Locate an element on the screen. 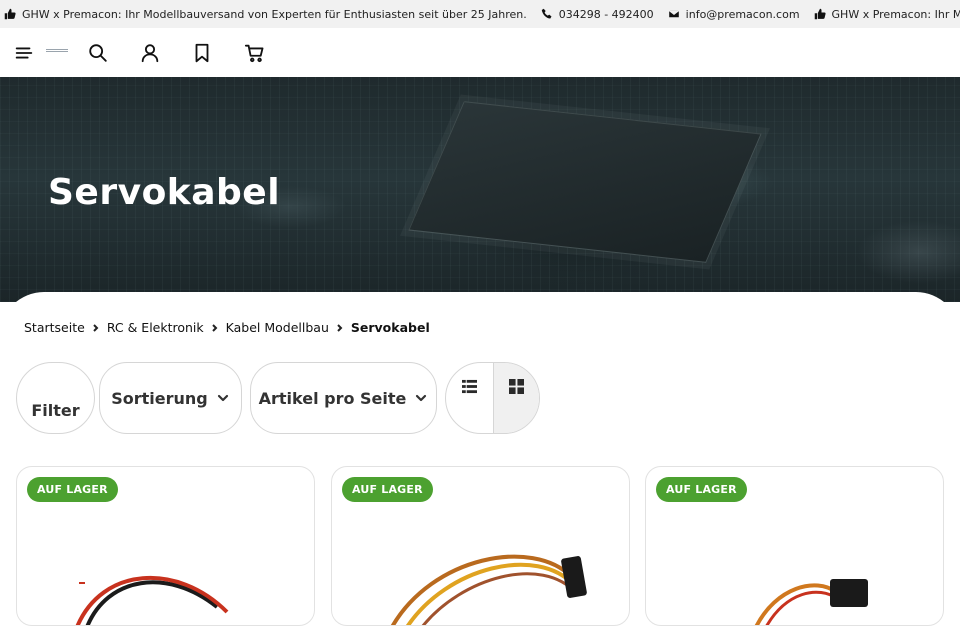 The height and width of the screenshot is (626, 960). cart-icon is located at coordinates (254, 53).